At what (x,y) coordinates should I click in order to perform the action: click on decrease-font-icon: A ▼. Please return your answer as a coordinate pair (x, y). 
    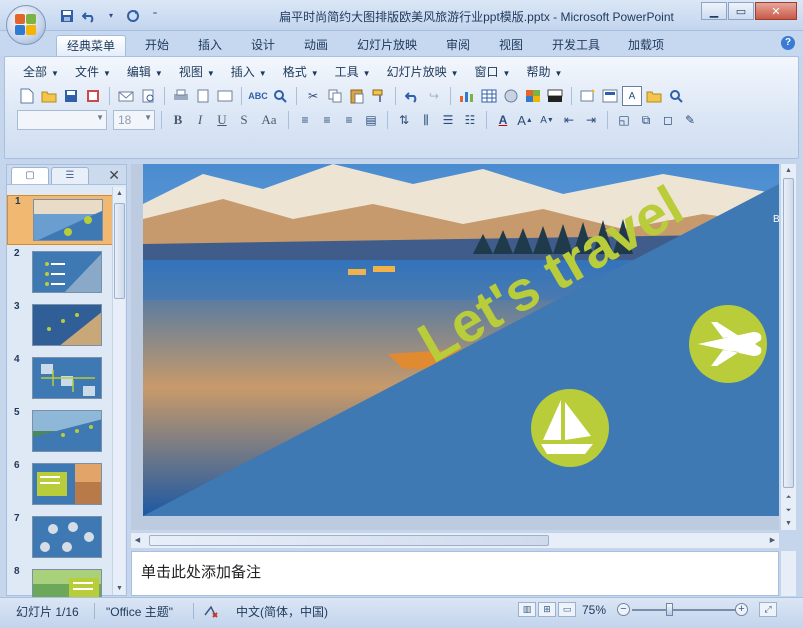
    Looking at the image, I should click on (547, 120).